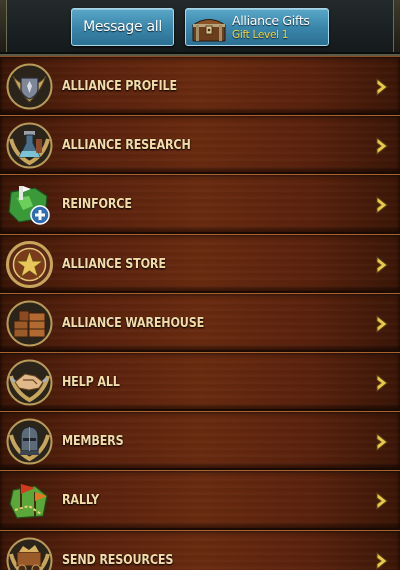 The width and height of the screenshot is (400, 570). I want to click on menu-item-label: ALLIANCE PROFILE, so click(119, 86).